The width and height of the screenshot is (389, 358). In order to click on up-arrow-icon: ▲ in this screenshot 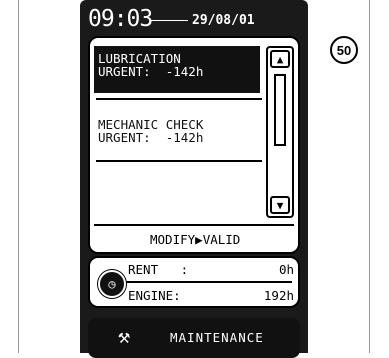, I will do `click(280, 59)`.